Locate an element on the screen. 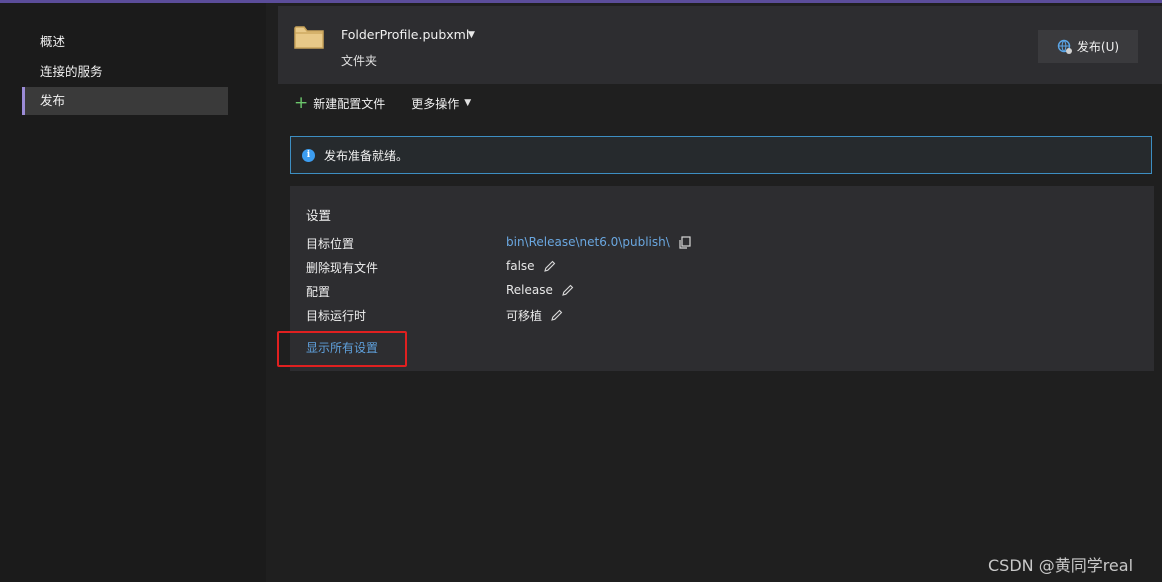  new-profile-button: + 新建配置文件 is located at coordinates (340, 102).